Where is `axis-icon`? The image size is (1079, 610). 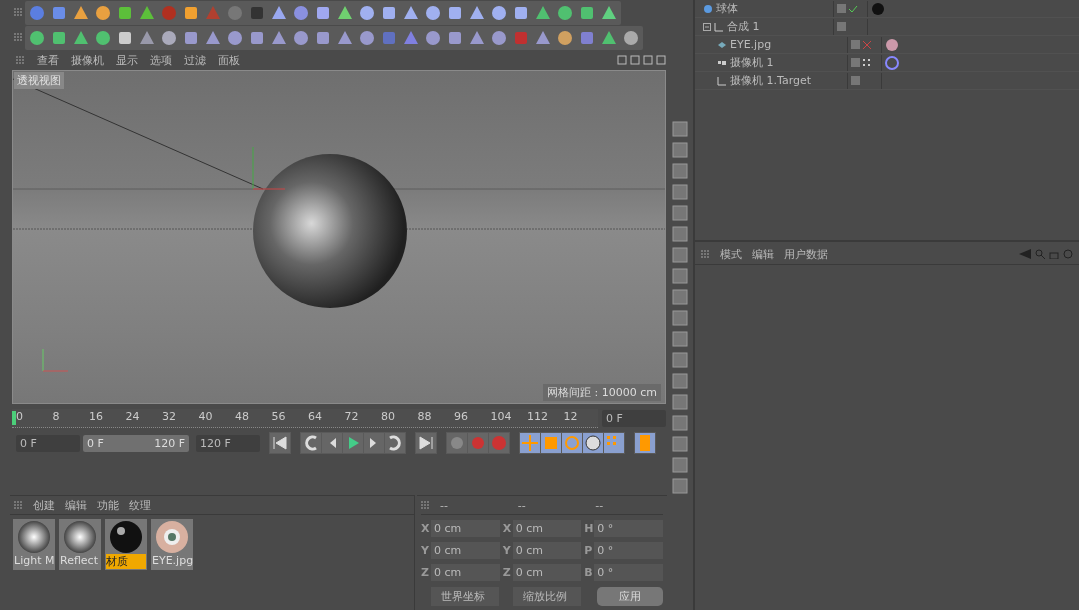
axis-icon is located at coordinates (55, 360).